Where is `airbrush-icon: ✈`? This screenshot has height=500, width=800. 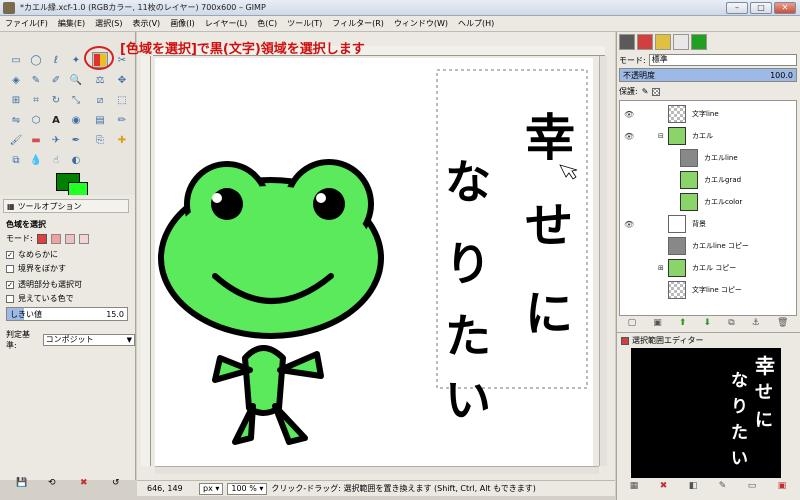 airbrush-icon: ✈ is located at coordinates (56, 140).